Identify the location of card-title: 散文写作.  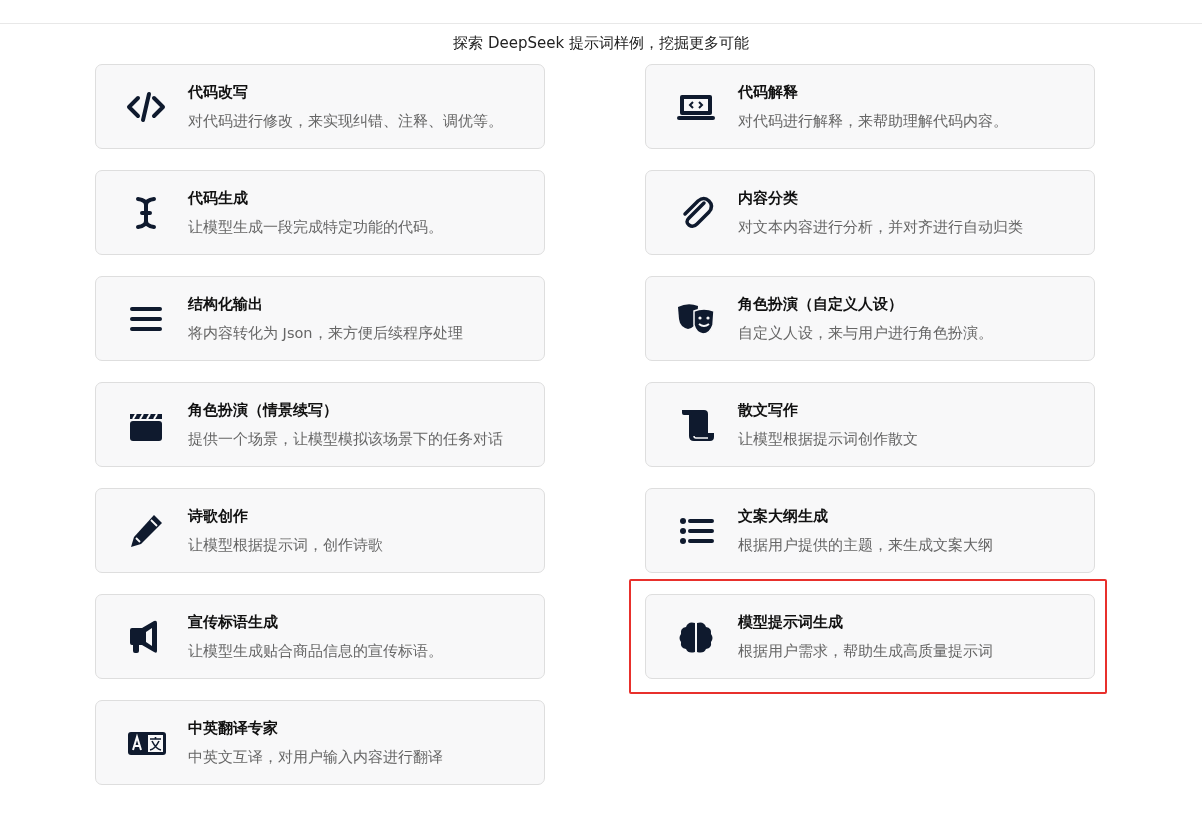
(768, 410).